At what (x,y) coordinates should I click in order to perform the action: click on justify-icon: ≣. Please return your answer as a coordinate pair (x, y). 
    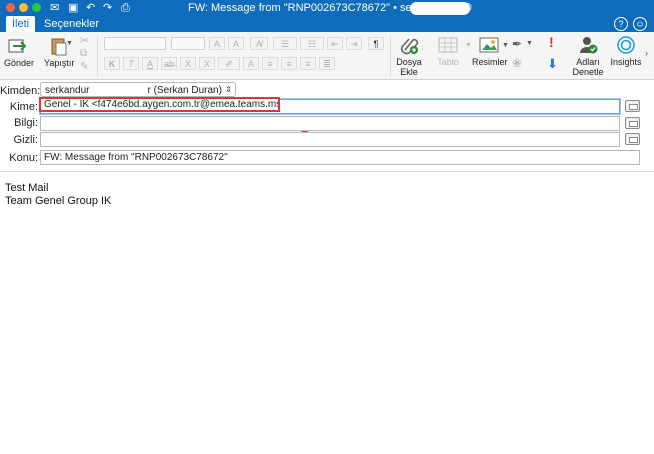
    Looking at the image, I should click on (327, 63).